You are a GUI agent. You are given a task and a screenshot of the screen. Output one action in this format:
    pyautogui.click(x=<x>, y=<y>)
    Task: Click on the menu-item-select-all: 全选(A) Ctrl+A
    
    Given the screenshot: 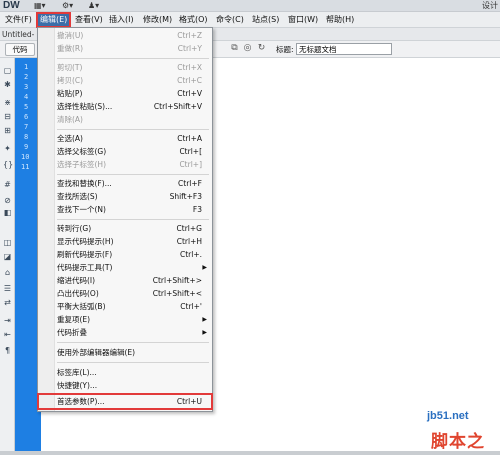 What is the action you would take?
    pyautogui.click(x=125, y=138)
    